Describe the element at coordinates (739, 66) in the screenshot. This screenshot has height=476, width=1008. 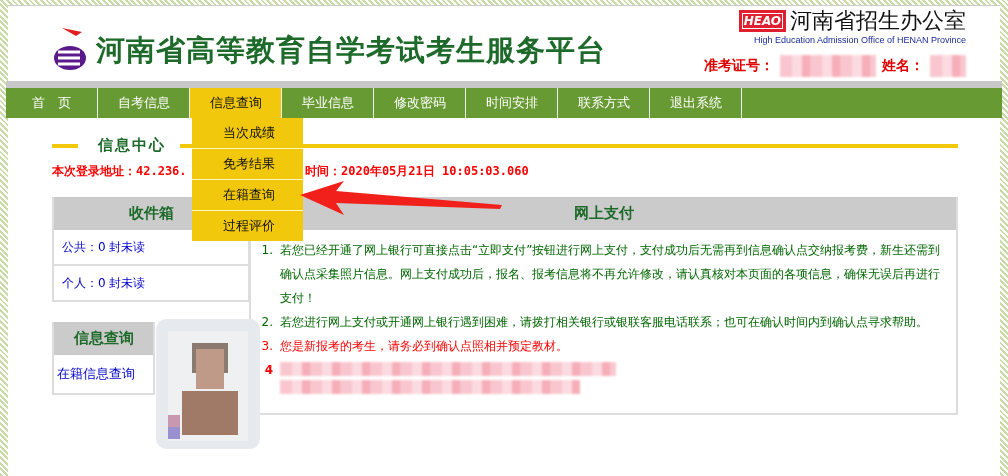
I see `field-label: 准考证号：` at that location.